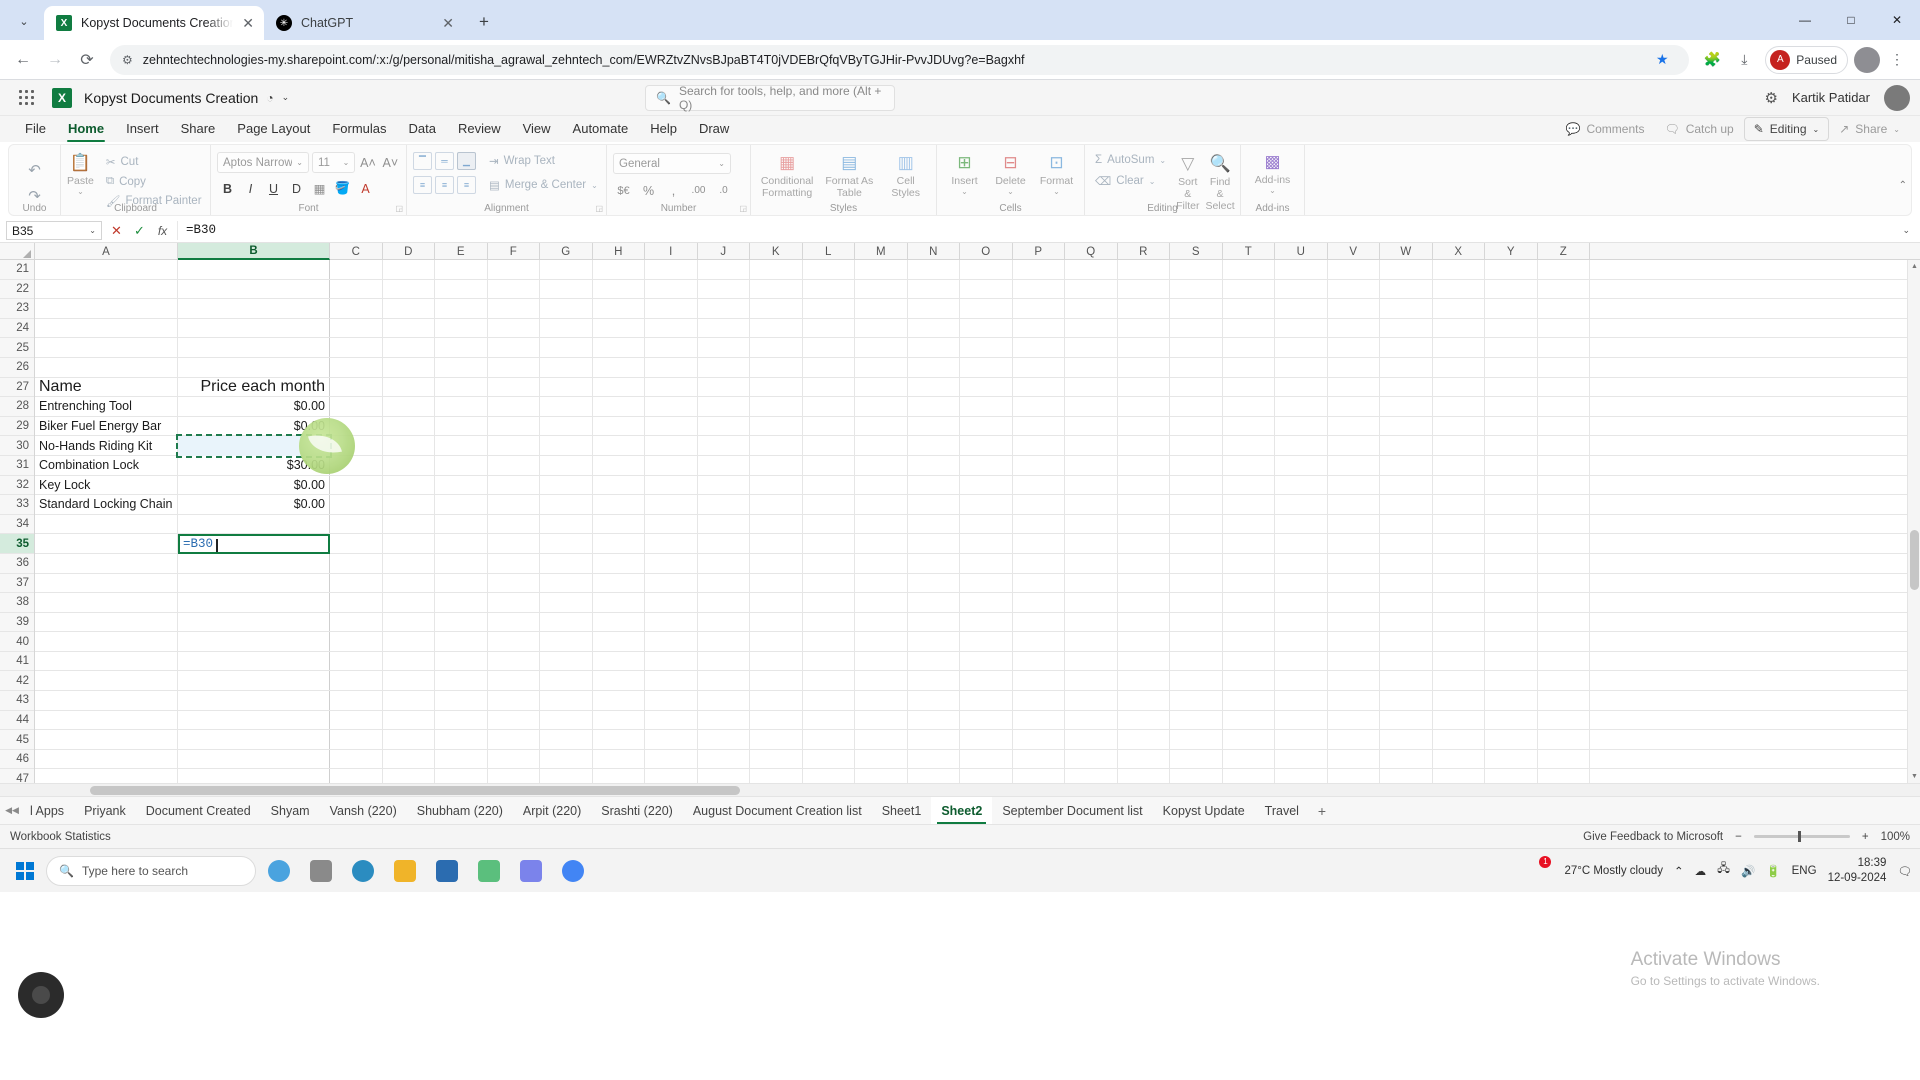 The height and width of the screenshot is (1080, 1920). What do you see at coordinates (1301, 720) in the screenshot?
I see `cell-U44` at bounding box center [1301, 720].